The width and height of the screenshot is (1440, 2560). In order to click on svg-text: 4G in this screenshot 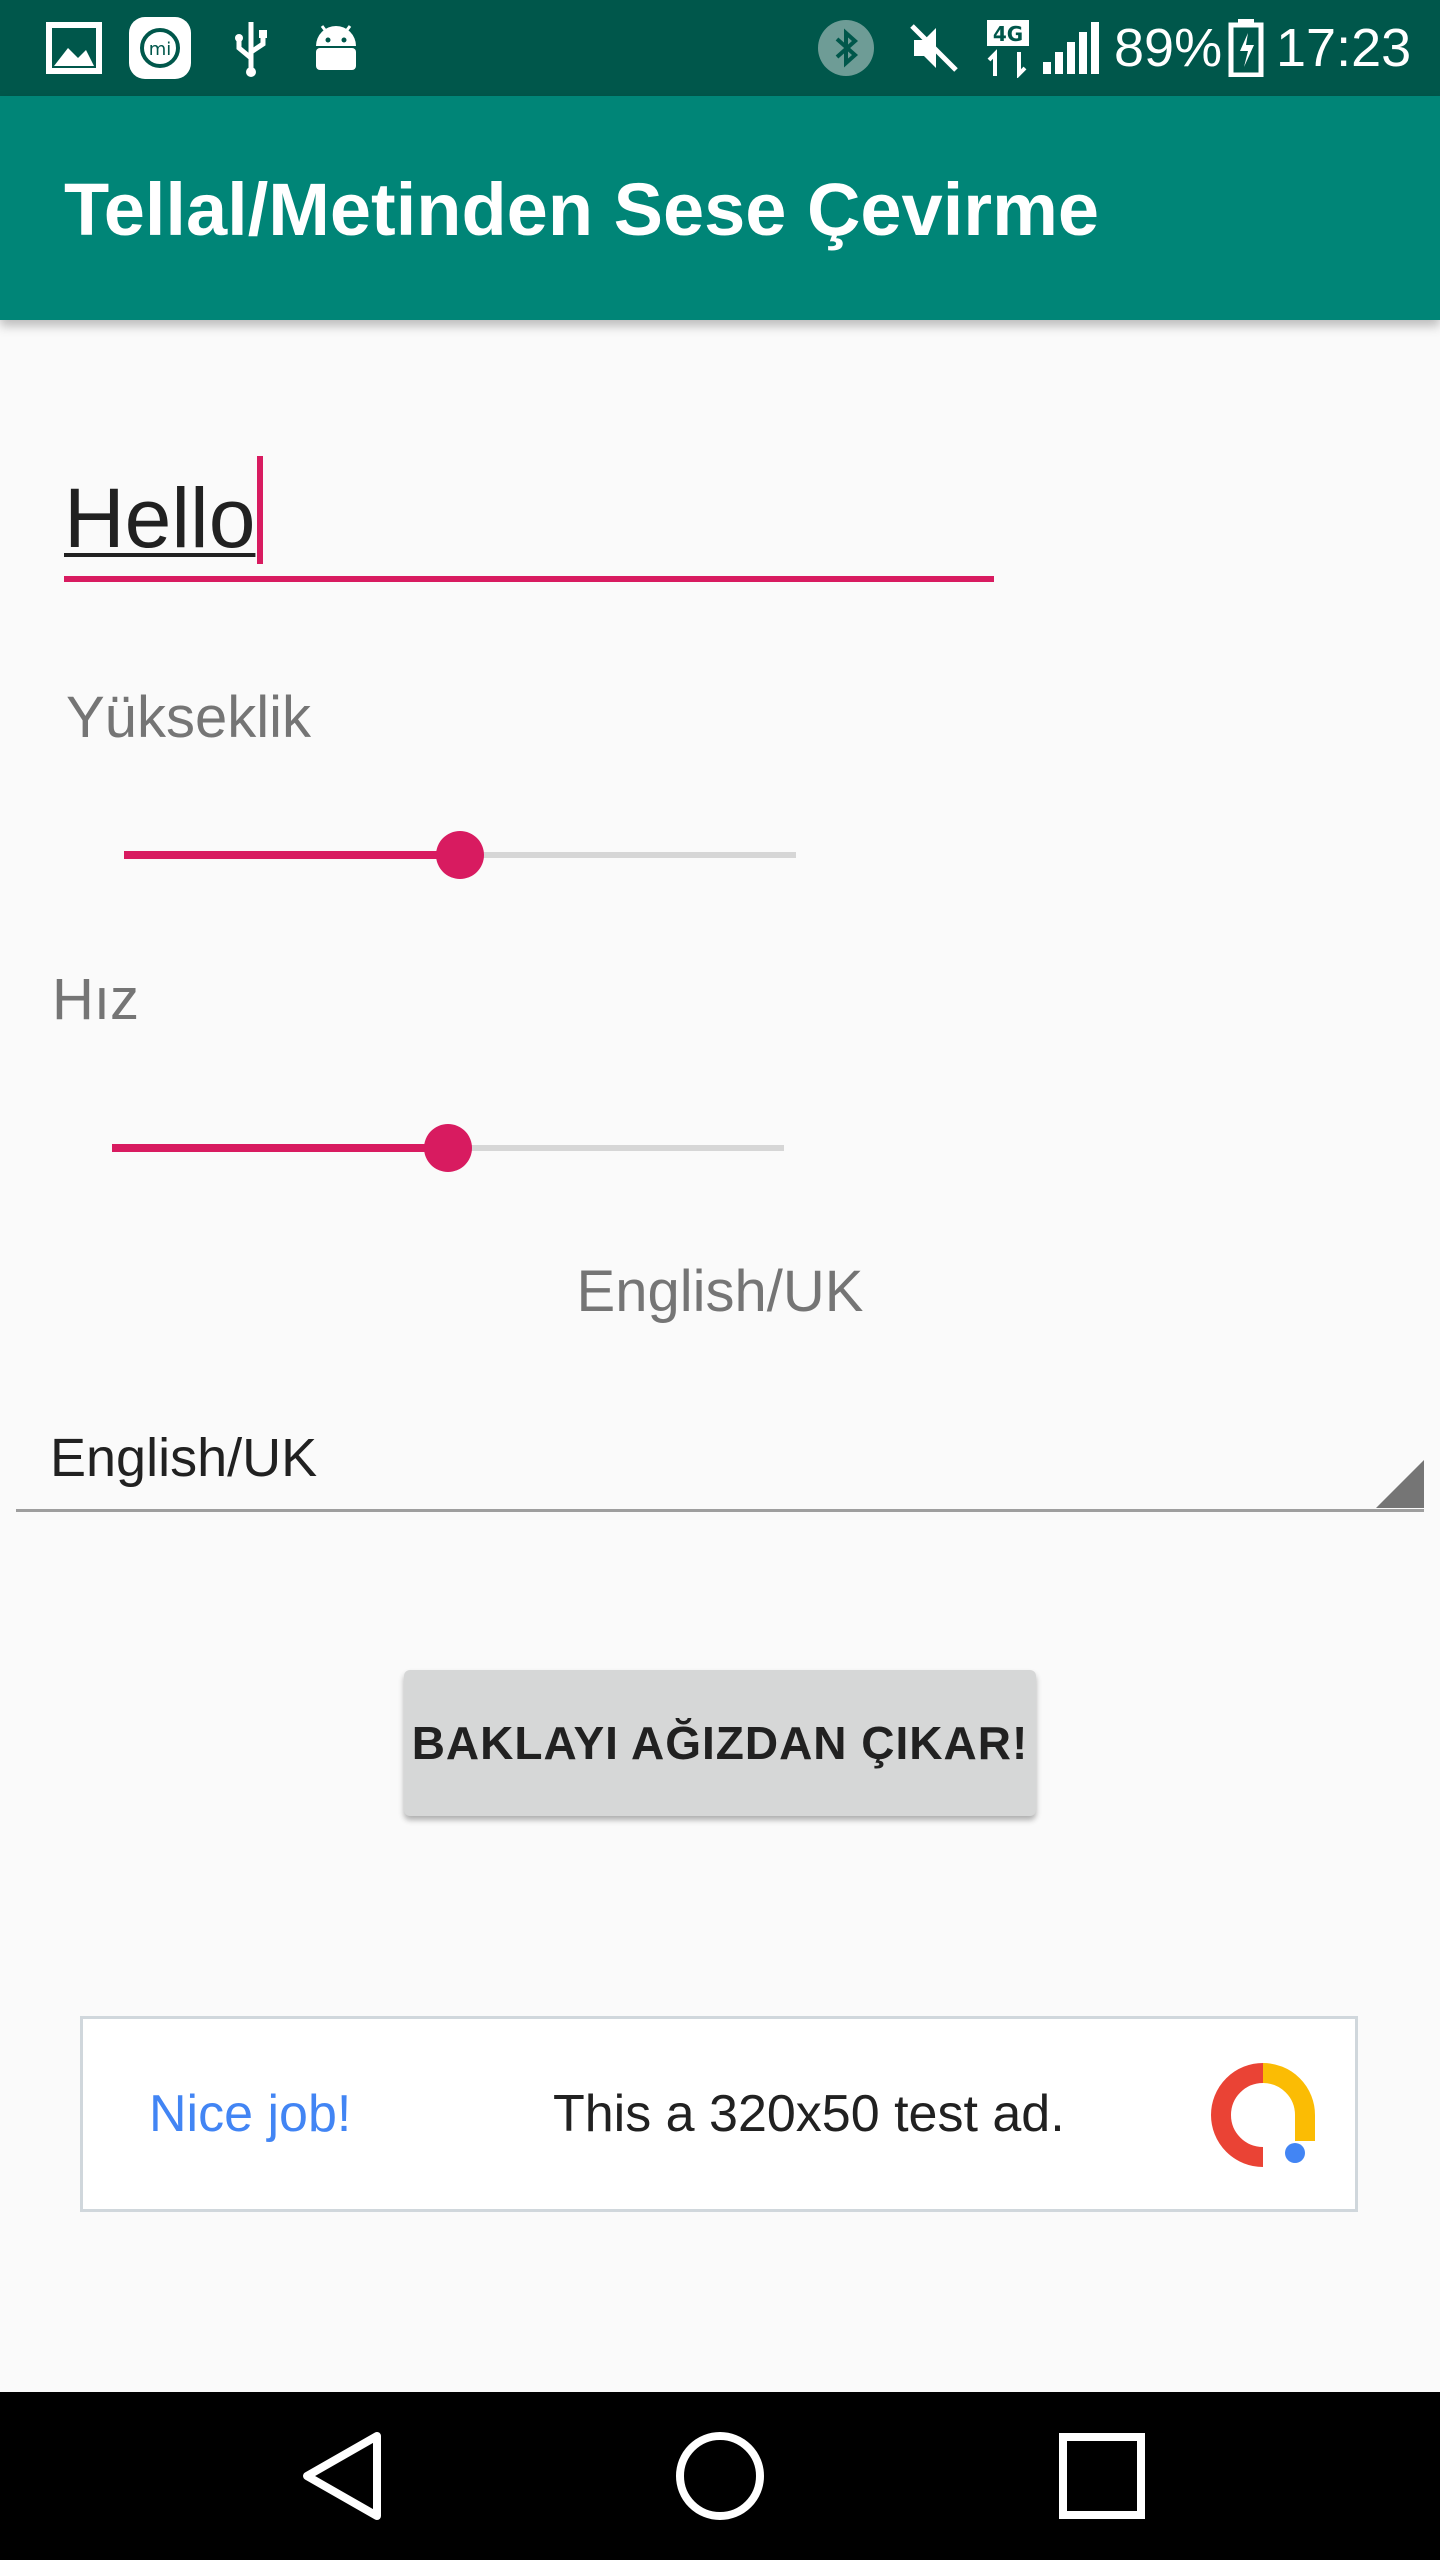, I will do `click(1008, 34)`.